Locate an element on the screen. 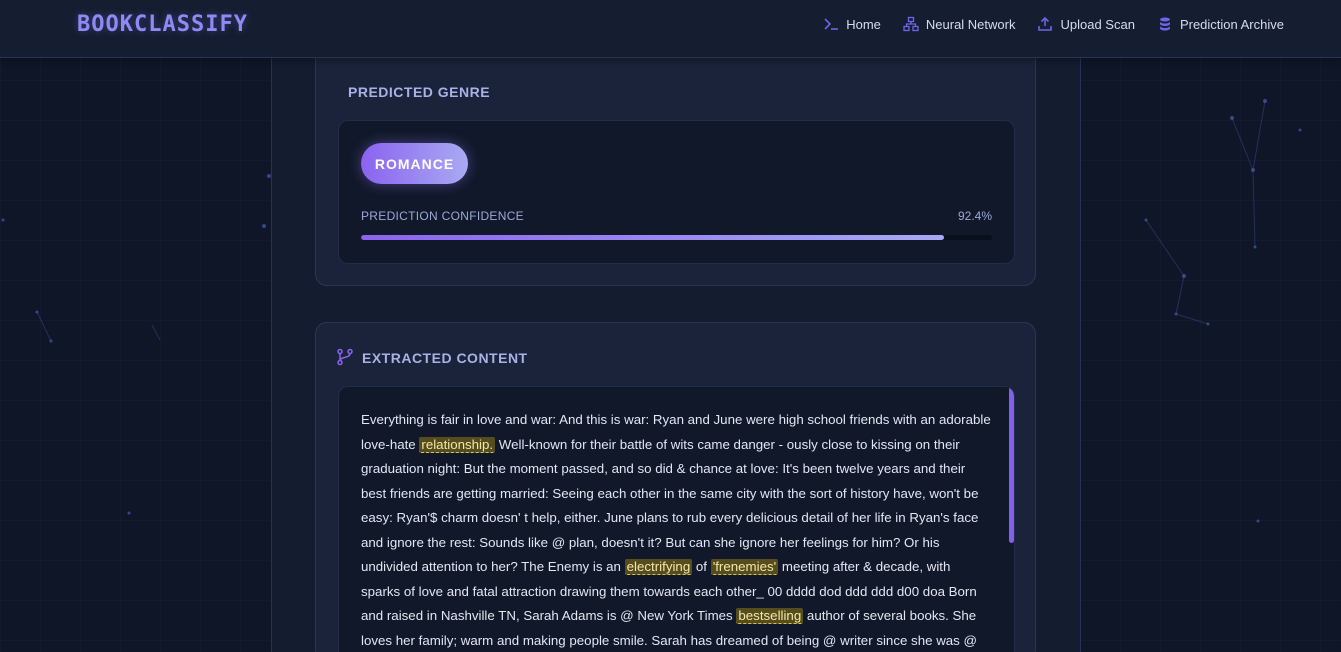  extracted-content-heading: EXTRACTED CONTENT is located at coordinates (445, 358).